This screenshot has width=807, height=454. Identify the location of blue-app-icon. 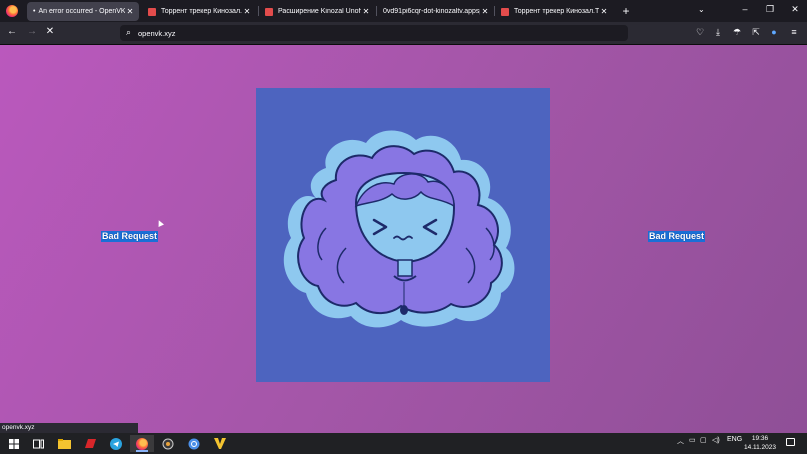
(194, 443).